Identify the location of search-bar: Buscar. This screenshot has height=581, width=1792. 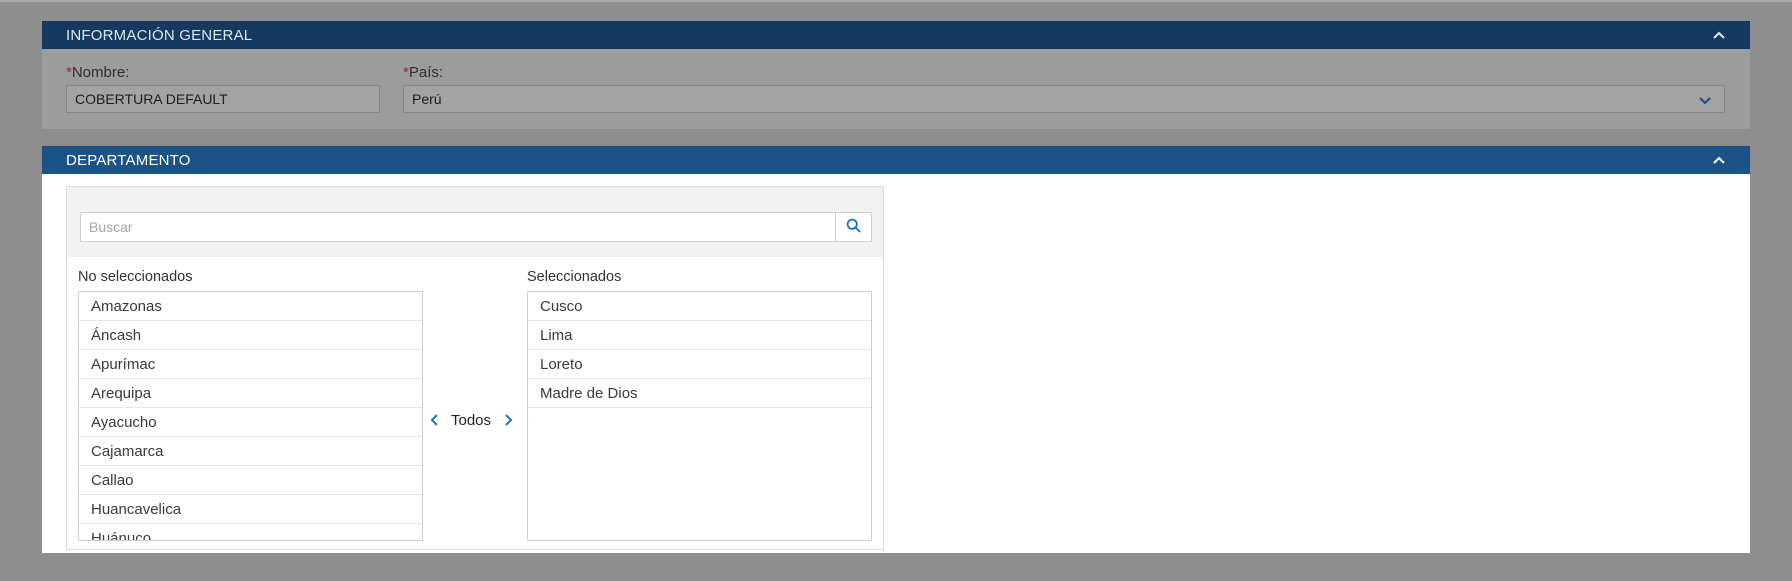
(475, 222).